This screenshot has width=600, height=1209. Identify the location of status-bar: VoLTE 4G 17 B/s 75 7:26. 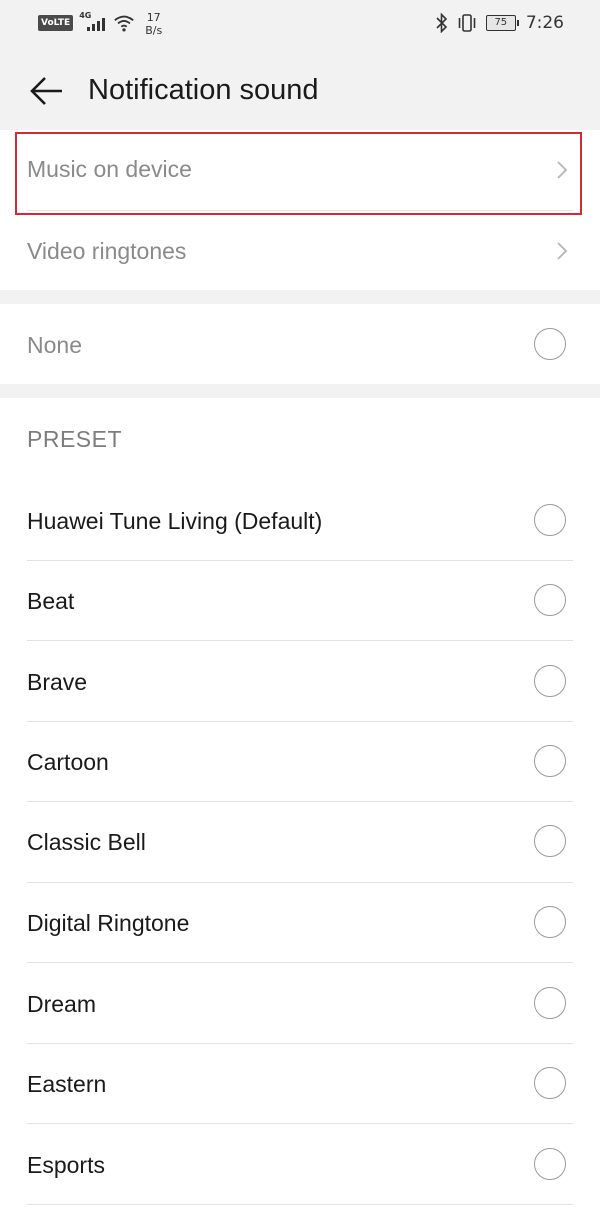
(300, 26).